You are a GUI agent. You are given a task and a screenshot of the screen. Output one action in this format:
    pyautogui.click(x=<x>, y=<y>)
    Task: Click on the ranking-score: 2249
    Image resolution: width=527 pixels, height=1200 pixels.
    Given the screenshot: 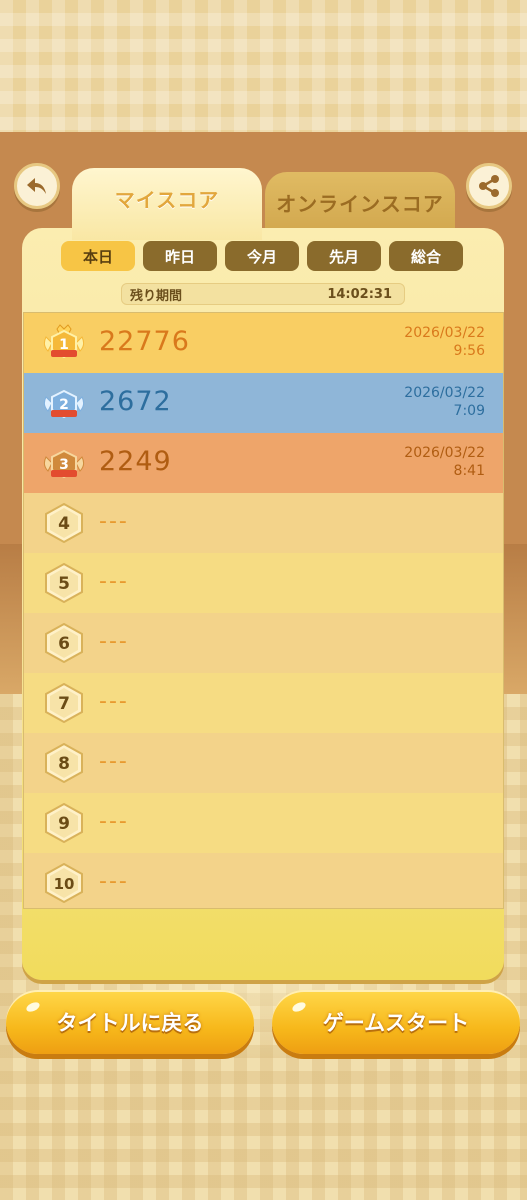 What is the action you would take?
    pyautogui.click(x=135, y=461)
    